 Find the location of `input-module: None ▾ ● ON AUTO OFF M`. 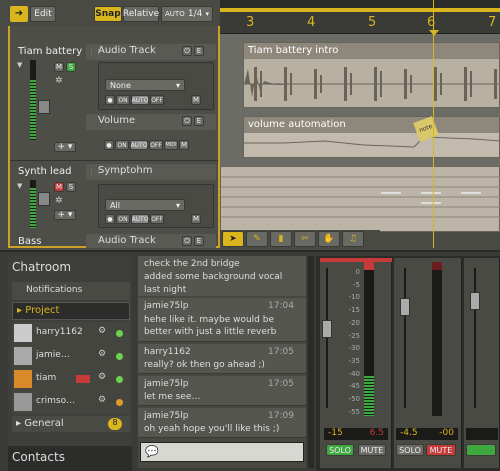

input-module: None ▾ ● ON AUTO OFF M is located at coordinates (156, 86).